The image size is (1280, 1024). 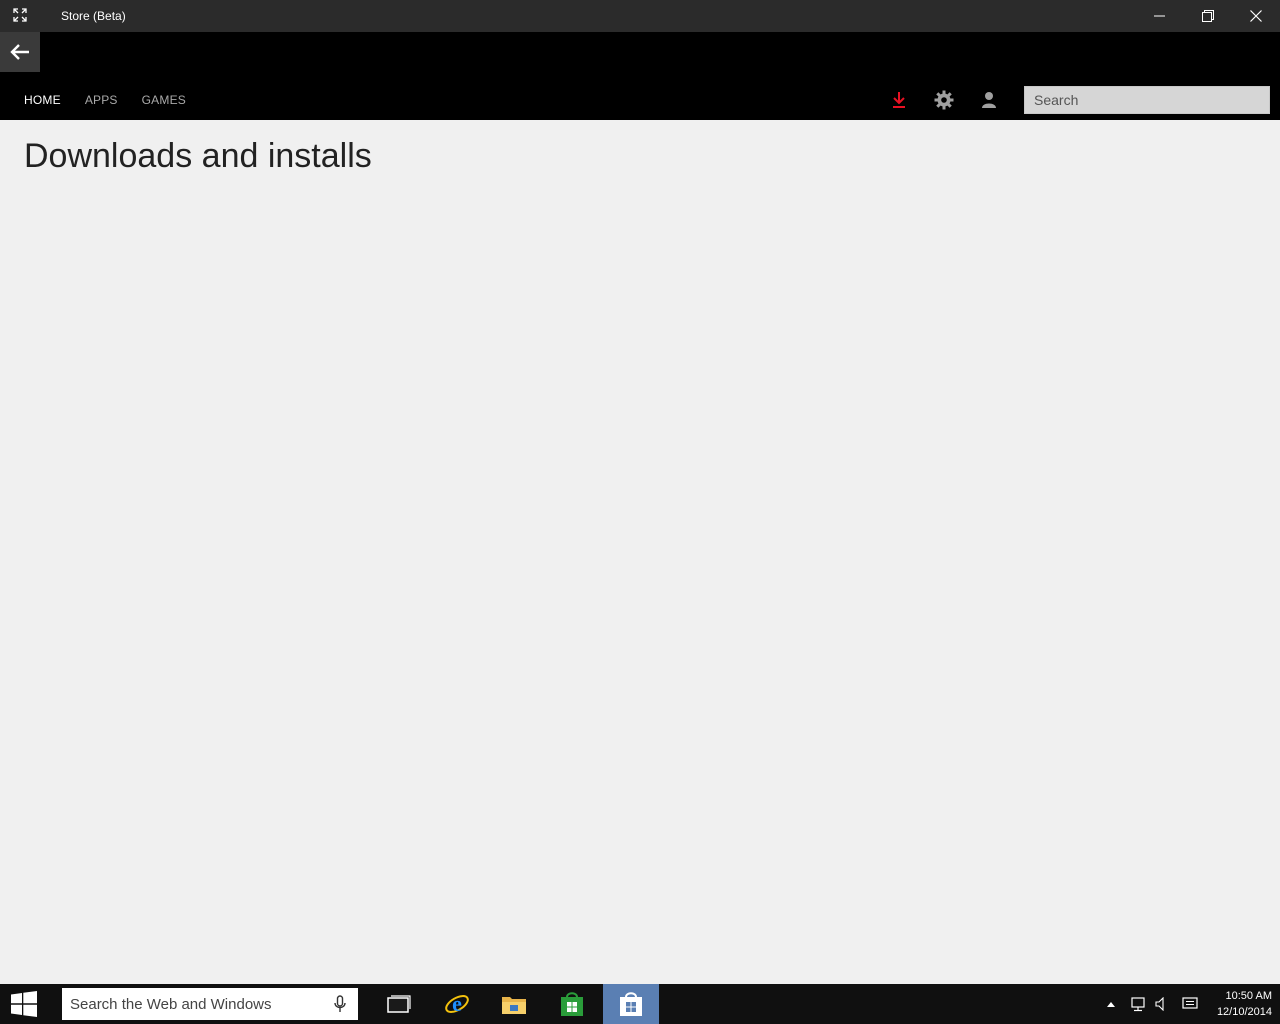 I want to click on internet-explorer-button: e, so click(x=457, y=1004).